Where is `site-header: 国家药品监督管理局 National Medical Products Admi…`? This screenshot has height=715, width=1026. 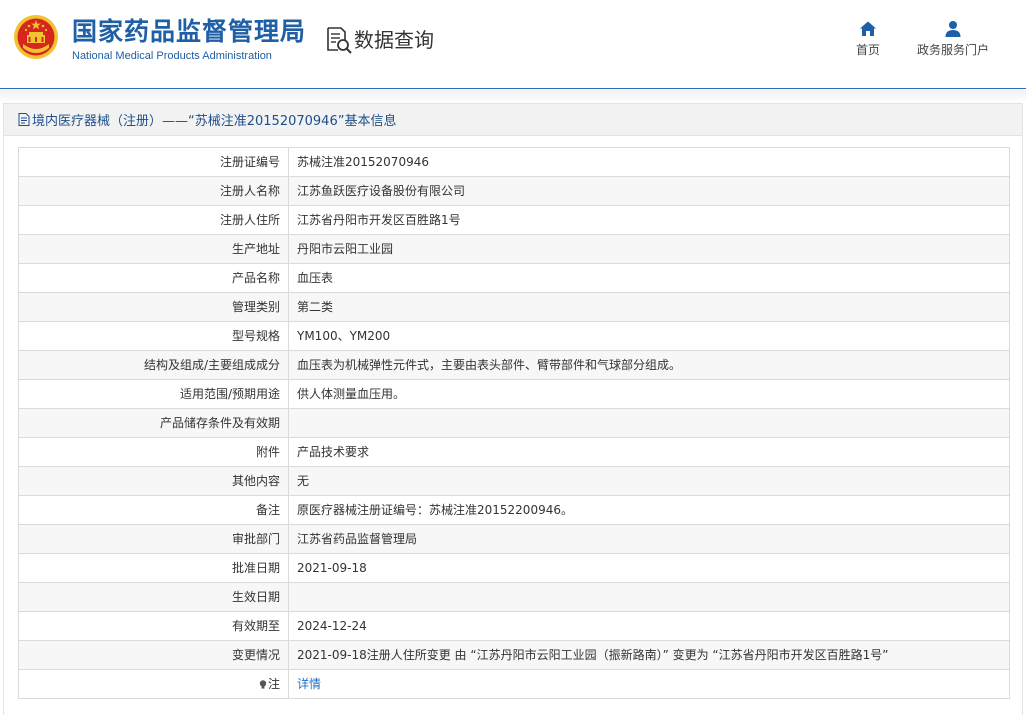
site-header: 国家药品监督管理局 National Medical Products Admi… is located at coordinates (513, 44).